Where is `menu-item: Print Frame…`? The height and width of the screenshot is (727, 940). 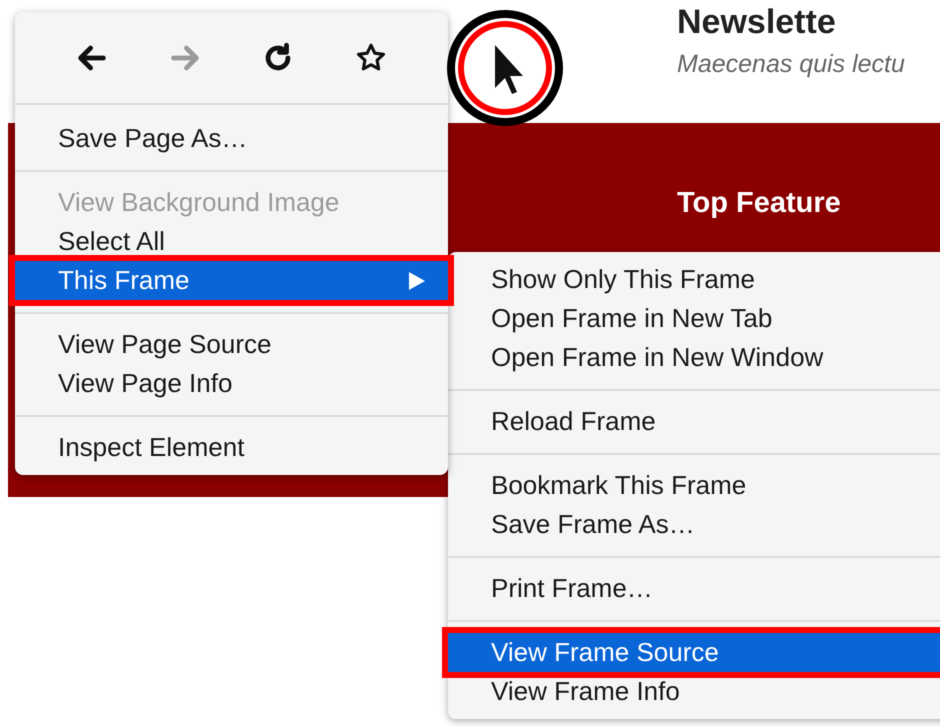
menu-item: Print Frame… is located at coordinates (694, 588).